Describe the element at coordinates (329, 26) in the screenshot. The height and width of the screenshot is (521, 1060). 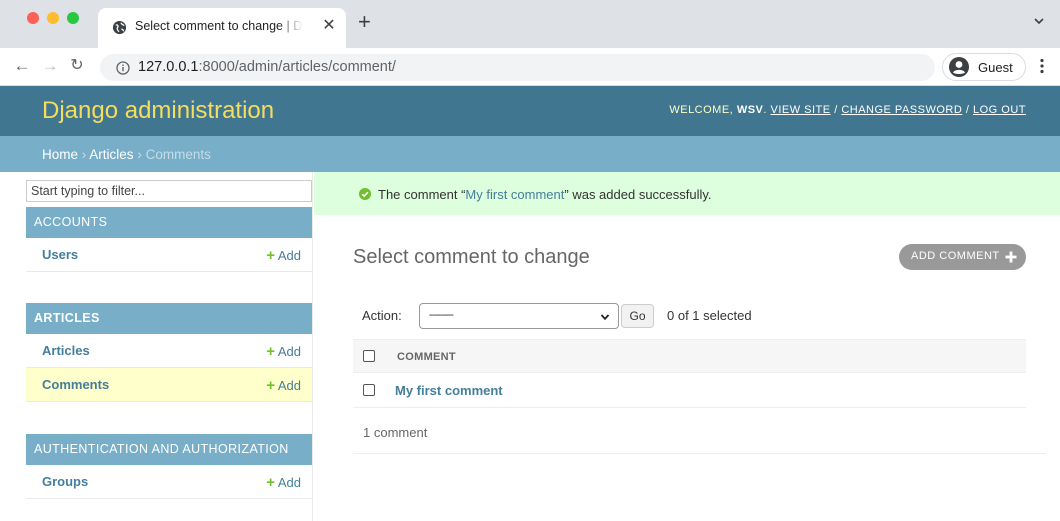
I see `tab-close-icon: ✕` at that location.